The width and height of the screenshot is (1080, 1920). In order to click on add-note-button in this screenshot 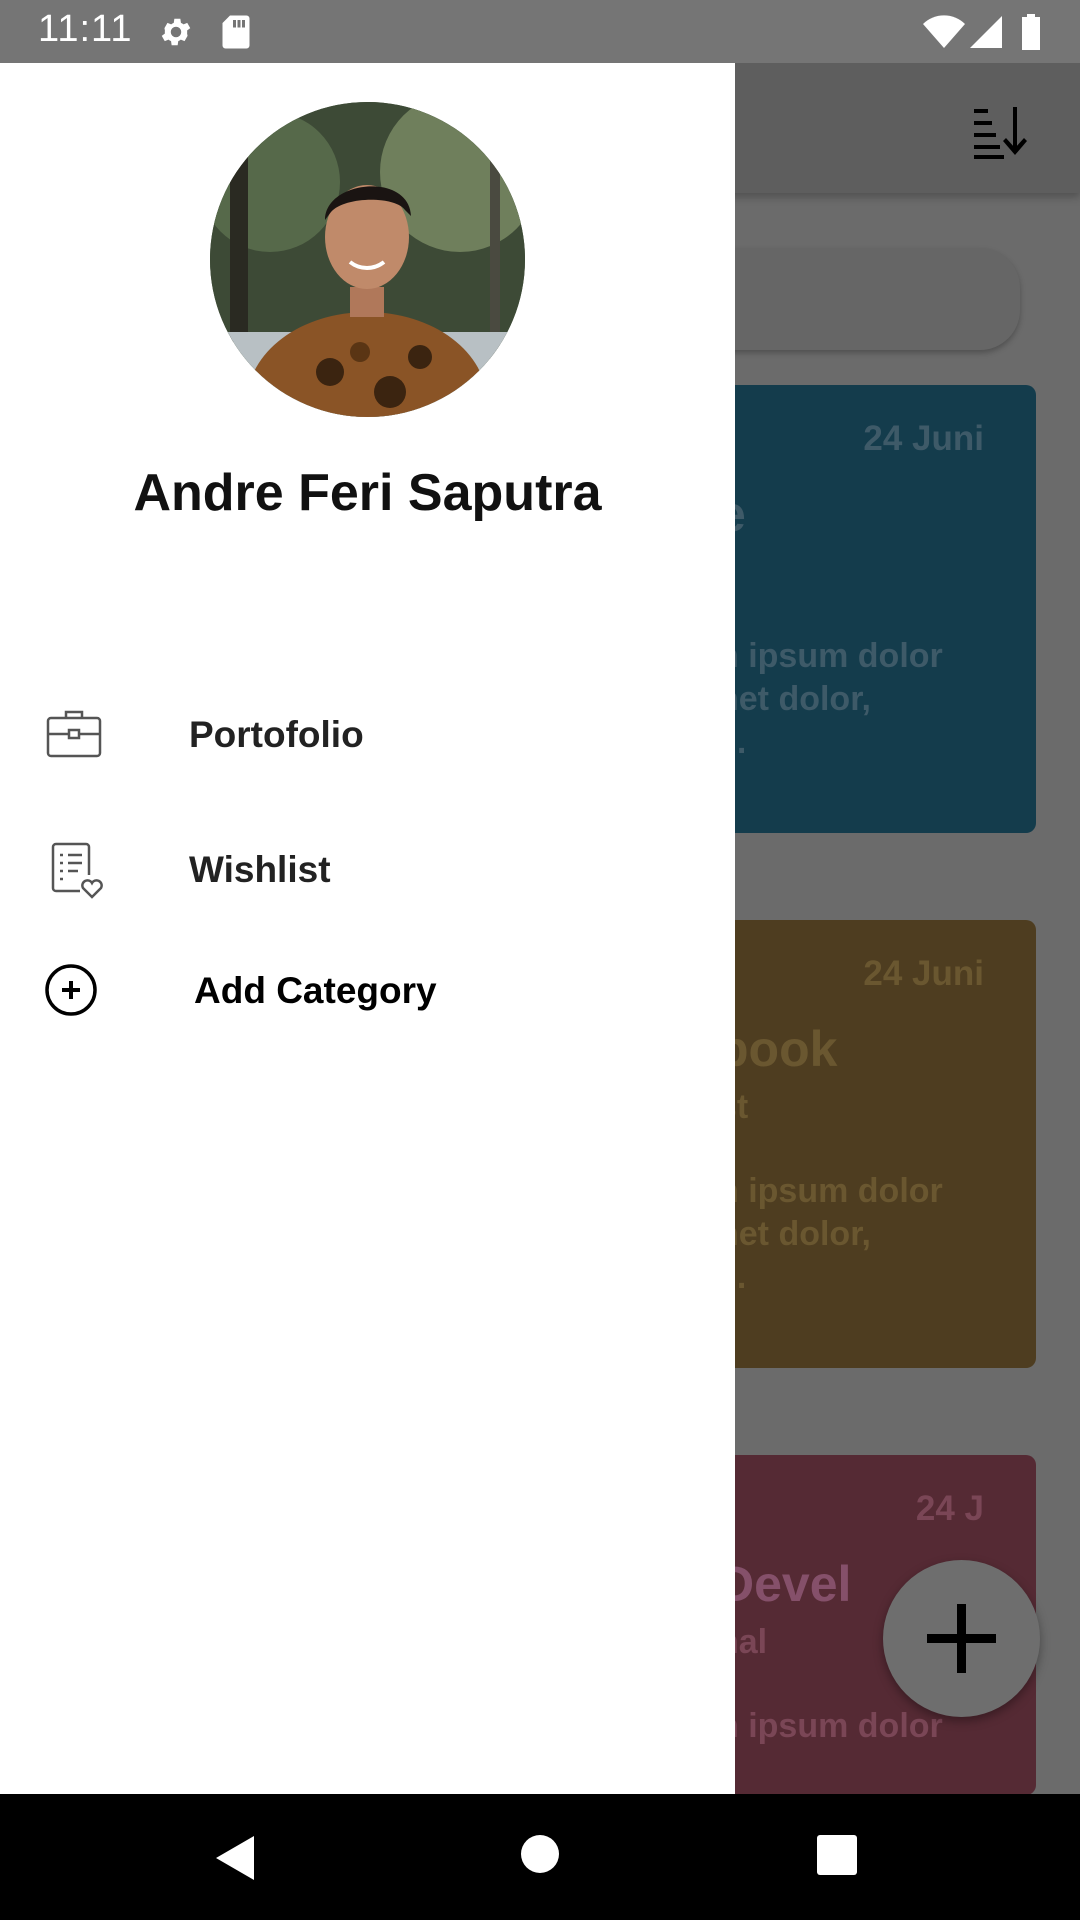, I will do `click(961, 1638)`.